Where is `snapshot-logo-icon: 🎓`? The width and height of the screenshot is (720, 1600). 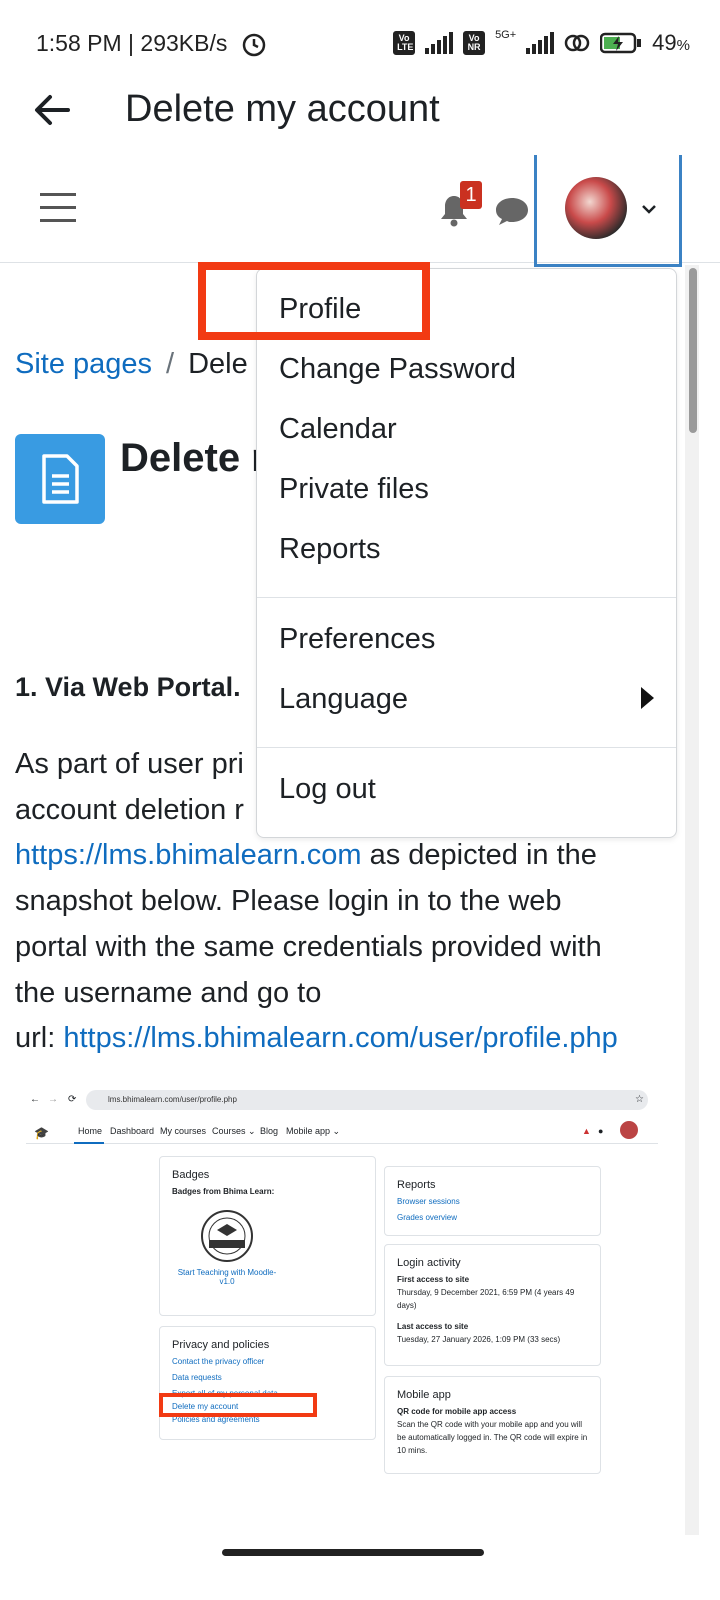 snapshot-logo-icon: 🎓 is located at coordinates (41, 1133).